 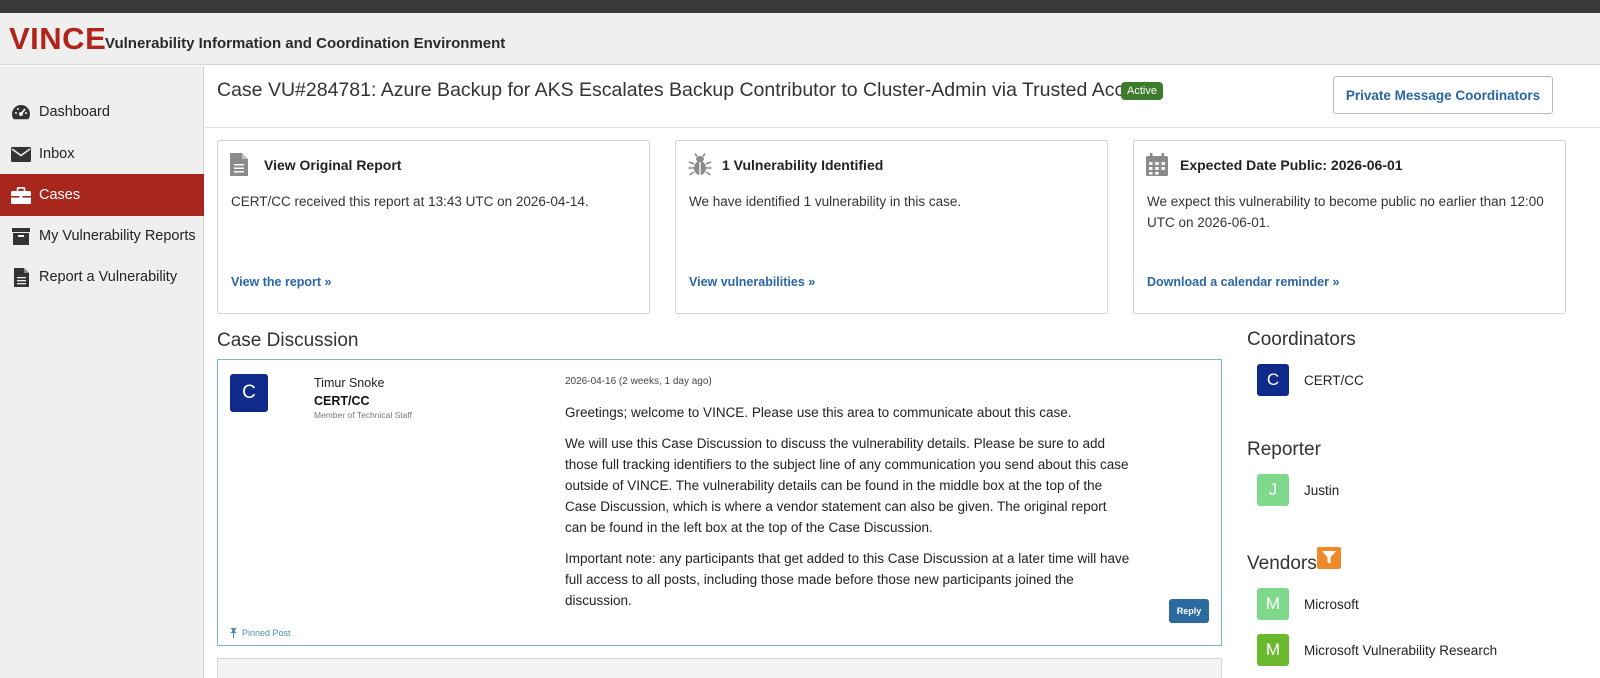 What do you see at coordinates (1334, 380) in the screenshot?
I see `coordinator-name: CERT/CC` at bounding box center [1334, 380].